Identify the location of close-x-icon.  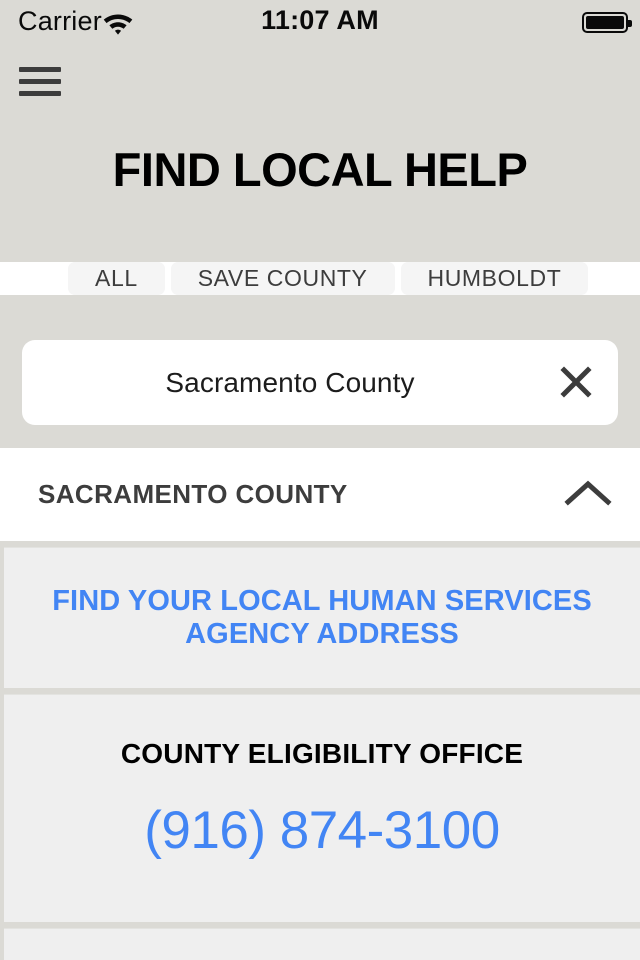
(576, 382).